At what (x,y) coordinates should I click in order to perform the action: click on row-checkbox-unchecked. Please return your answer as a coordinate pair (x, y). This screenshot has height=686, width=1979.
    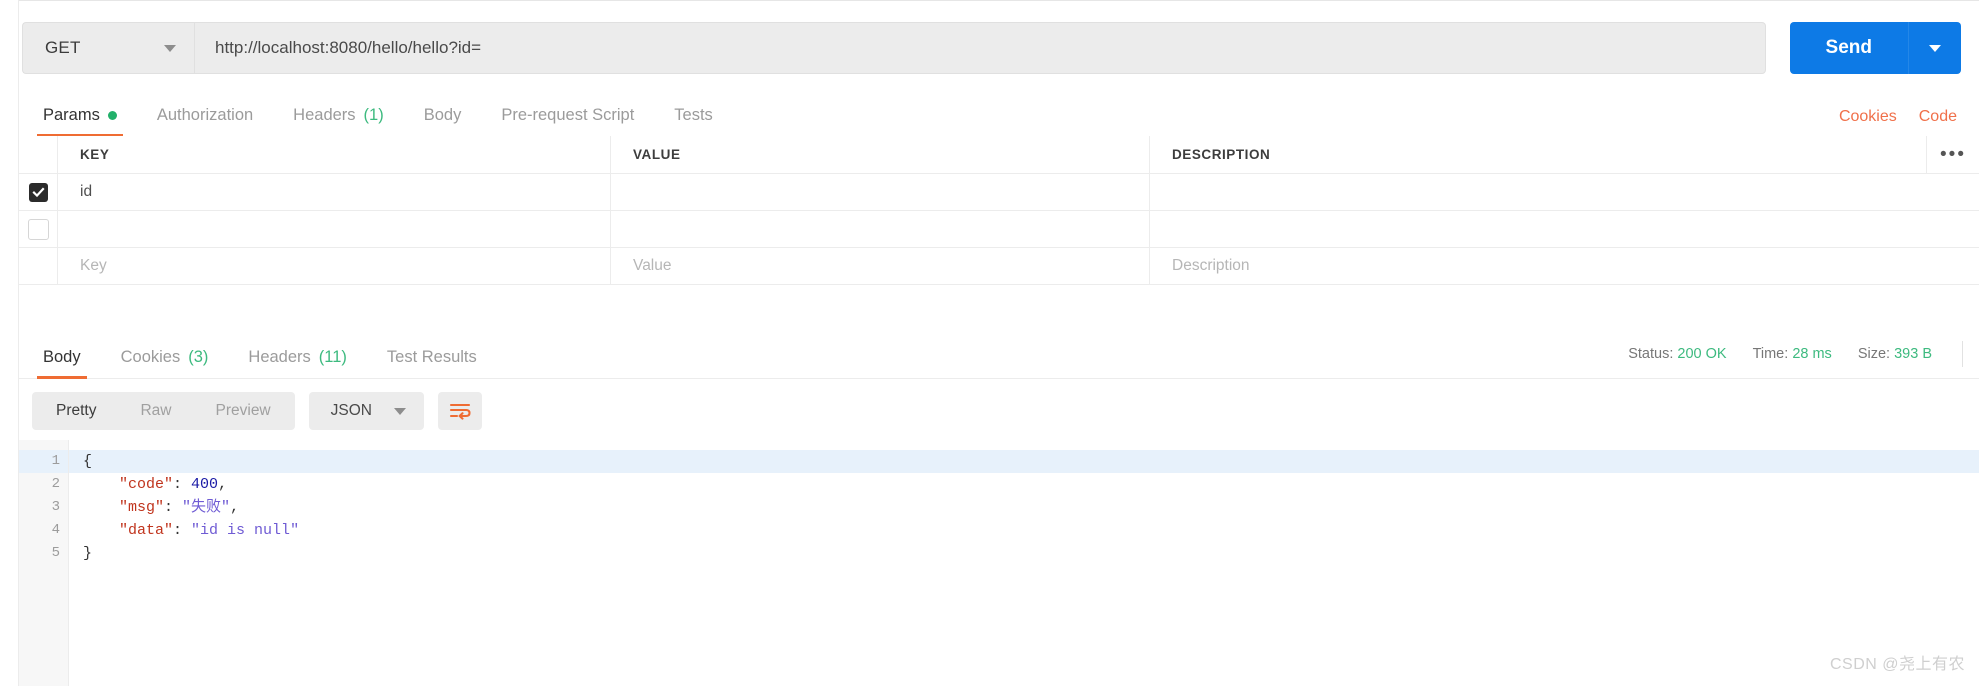
    Looking at the image, I should click on (38, 229).